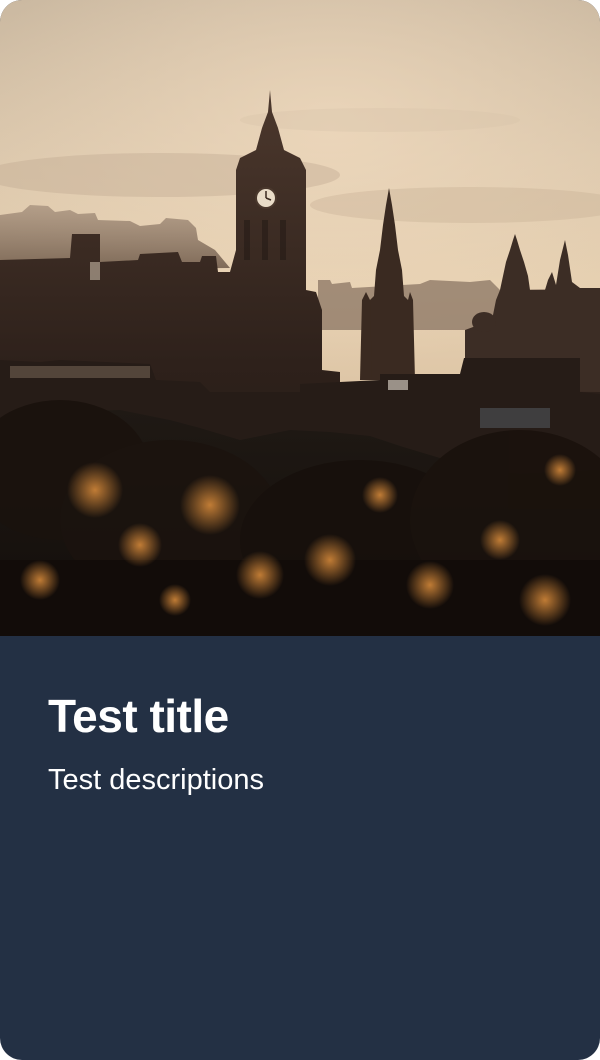 Image resolution: width=600 pixels, height=1060 pixels. What do you see at coordinates (156, 780) in the screenshot?
I see `card-description: Test descriptions` at bounding box center [156, 780].